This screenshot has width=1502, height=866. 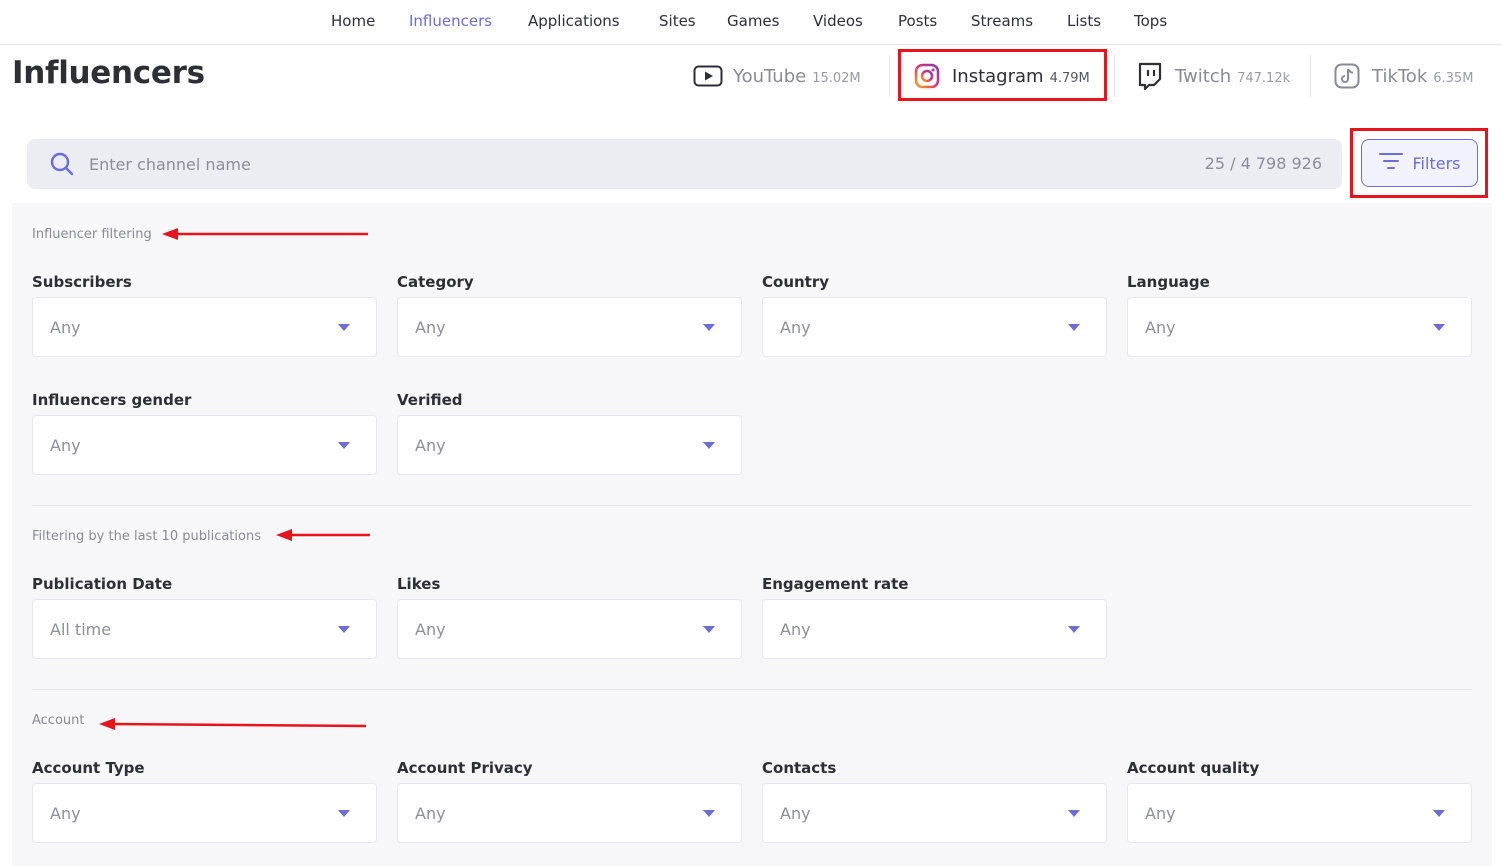 I want to click on platform-name: TikTok, so click(x=1400, y=76).